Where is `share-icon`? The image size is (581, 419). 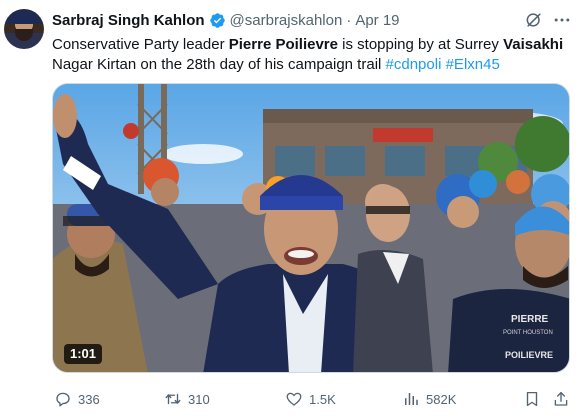
share-icon is located at coordinates (561, 398).